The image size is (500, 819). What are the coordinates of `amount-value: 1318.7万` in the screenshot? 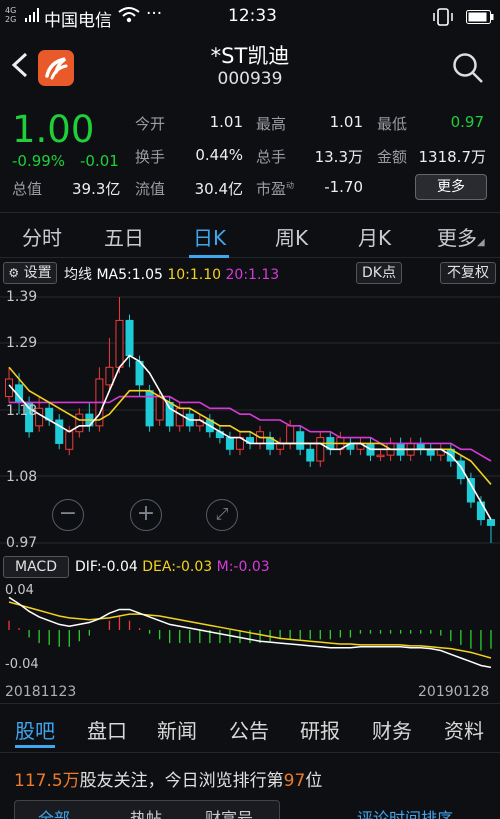 It's located at (452, 157).